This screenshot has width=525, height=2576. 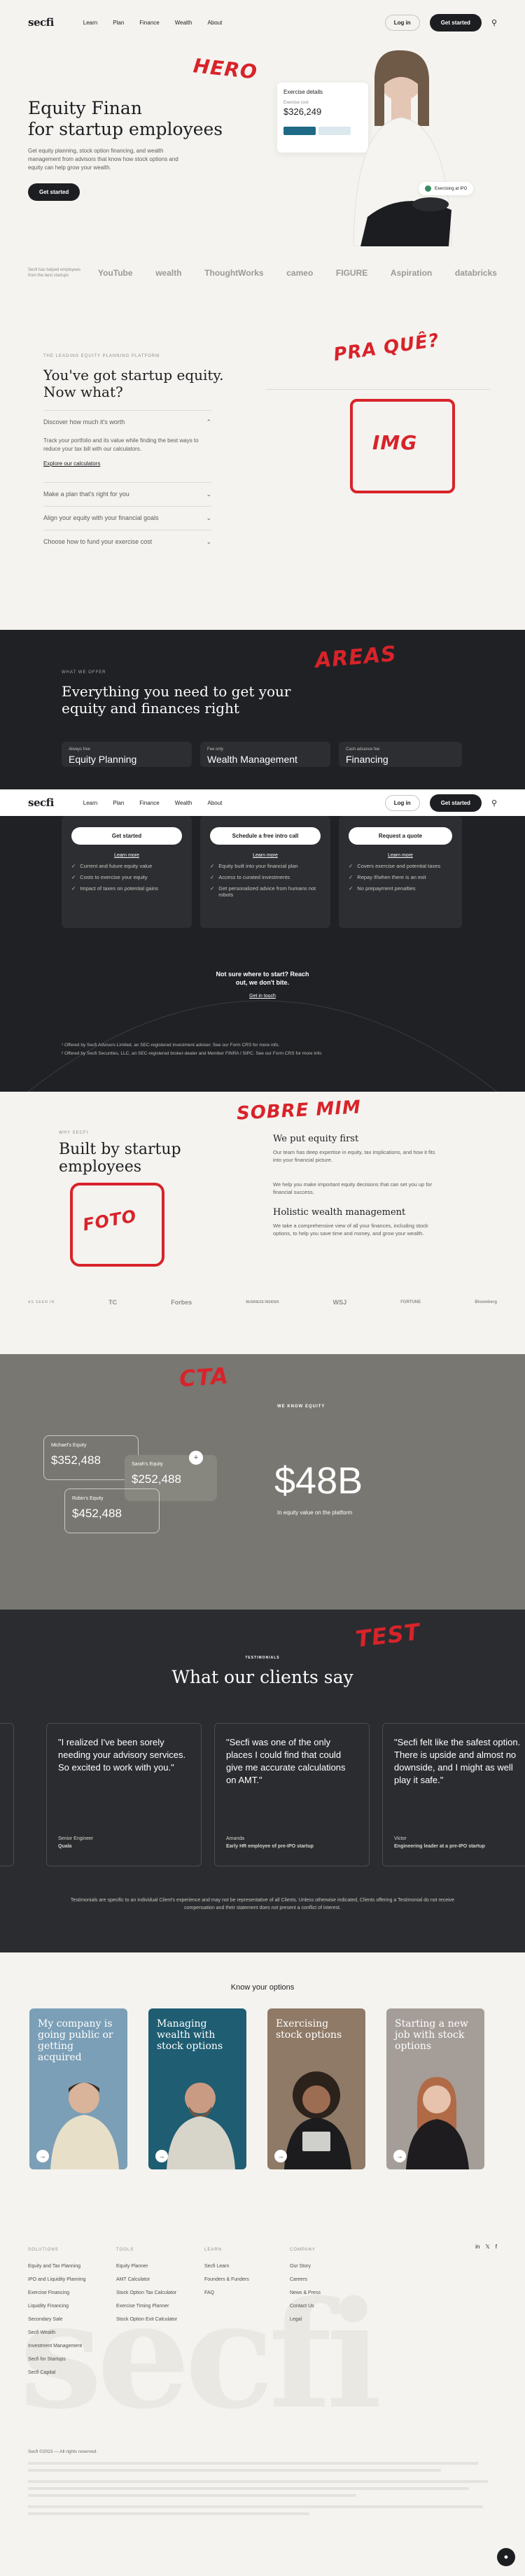 I want to click on brand-logo: FIGURE, so click(x=351, y=273).